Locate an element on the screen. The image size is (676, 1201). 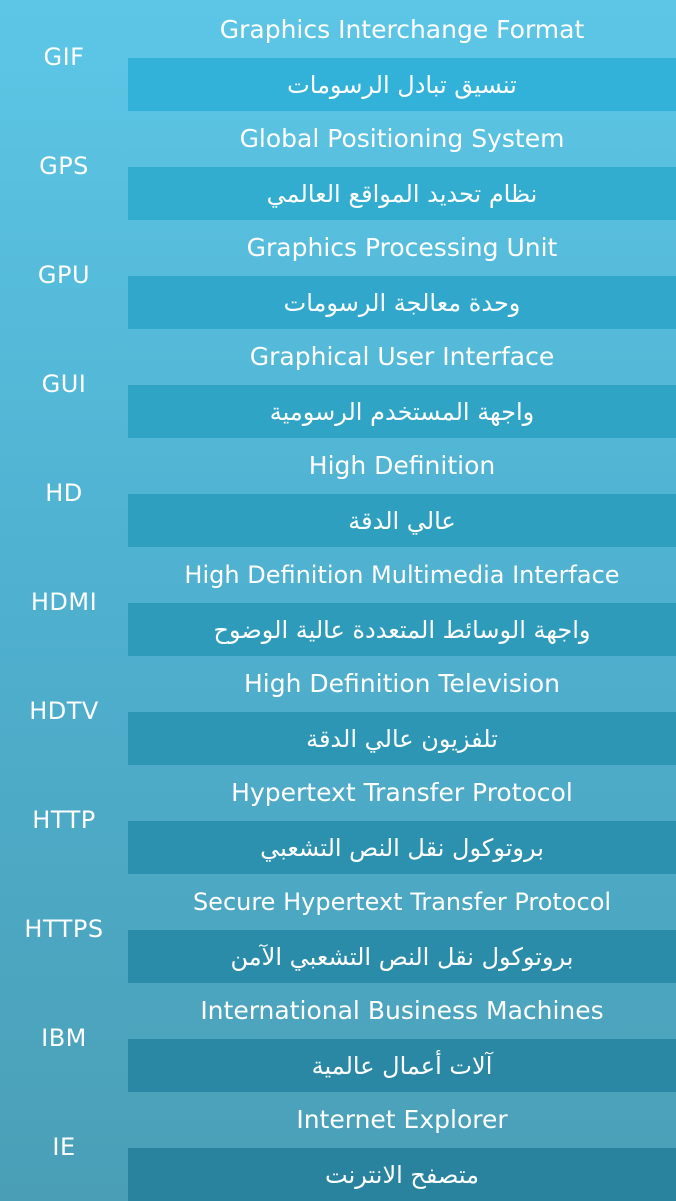
arabic-translation: تلفزيون عالي الدقة is located at coordinates (402, 738).